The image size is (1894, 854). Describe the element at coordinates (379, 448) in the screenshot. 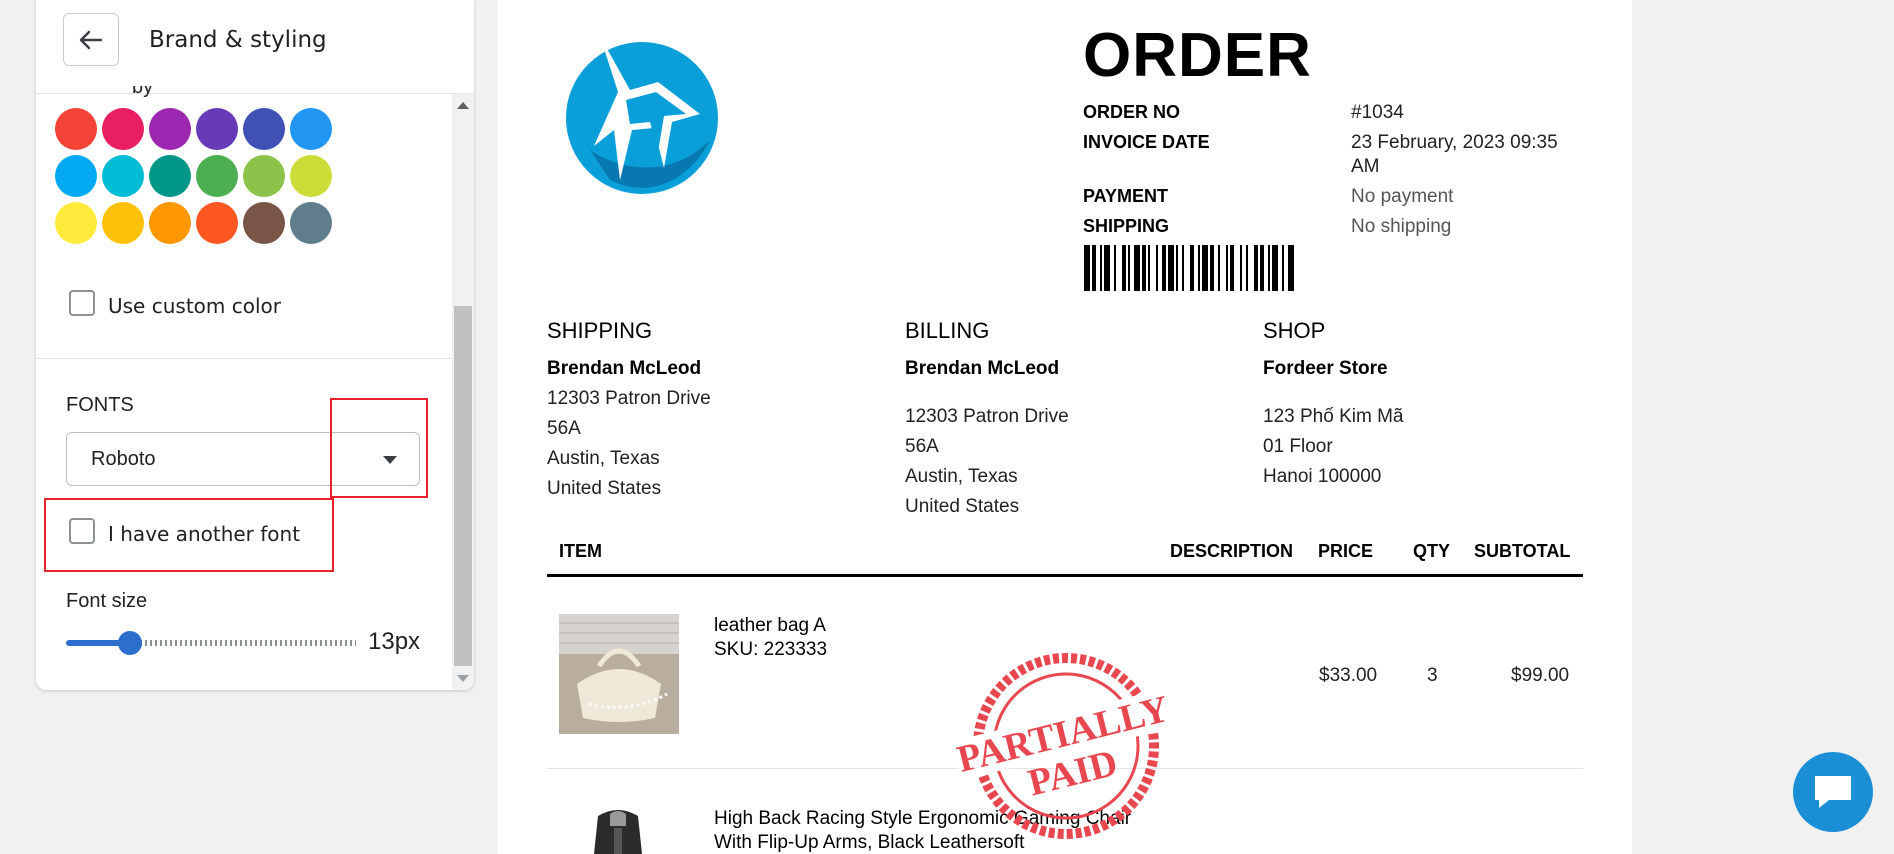

I see `highlight-box-font-dropdown` at that location.